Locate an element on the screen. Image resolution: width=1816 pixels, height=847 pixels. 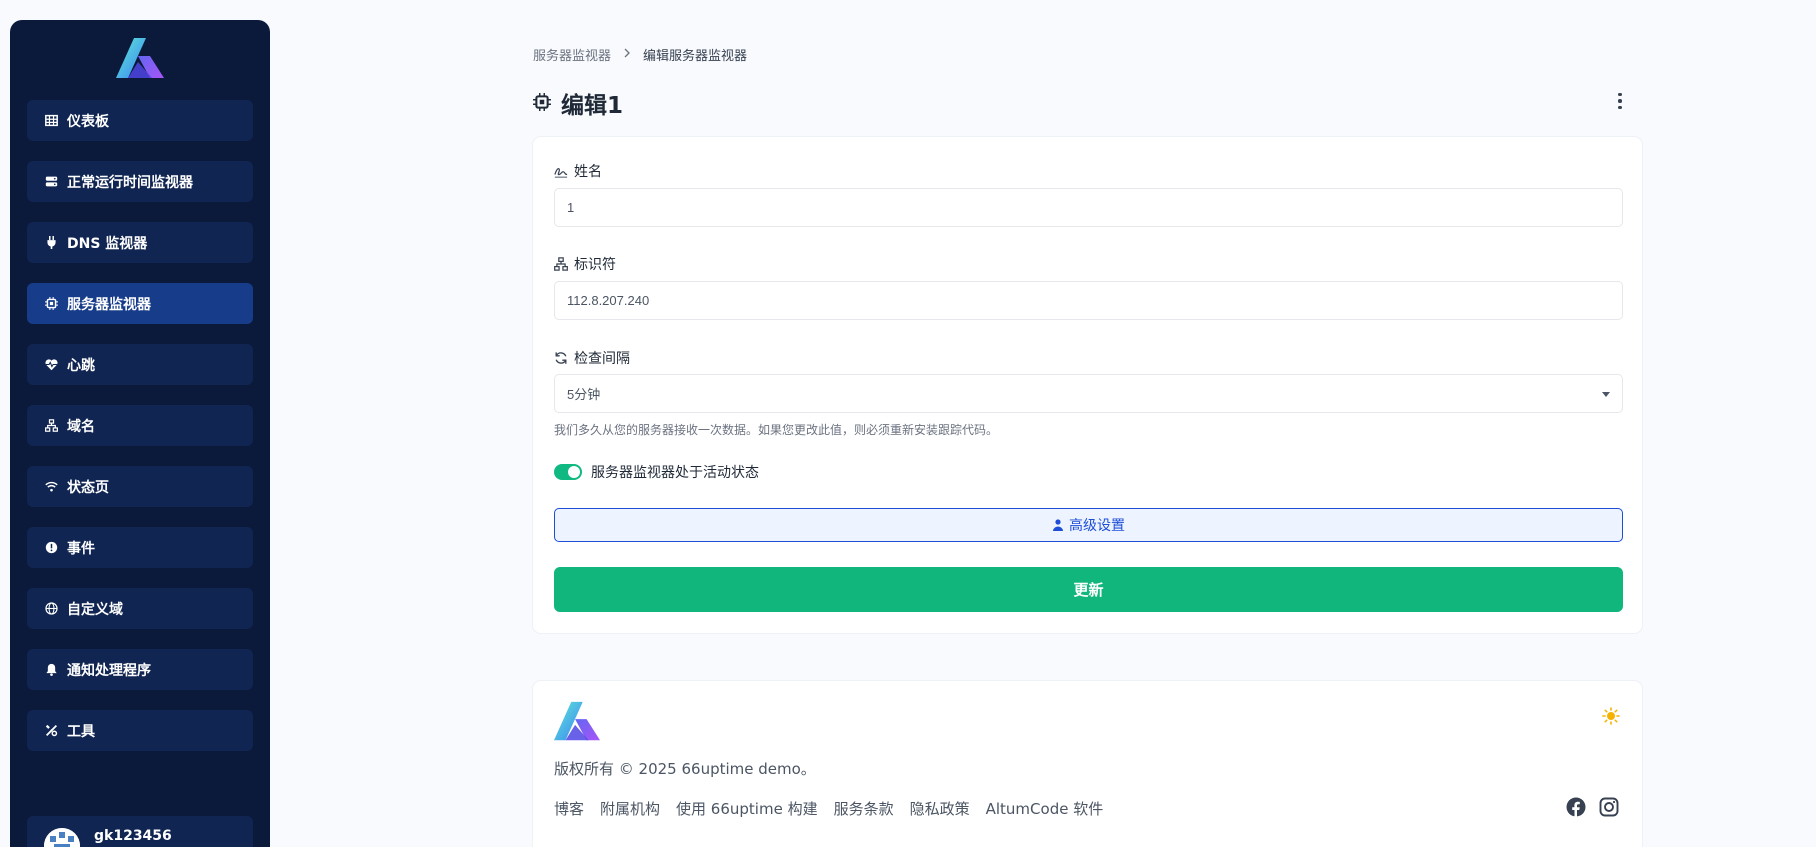
sidebar-item-uptime-monitors: 正常运行时间监视器 is located at coordinates (140, 181).